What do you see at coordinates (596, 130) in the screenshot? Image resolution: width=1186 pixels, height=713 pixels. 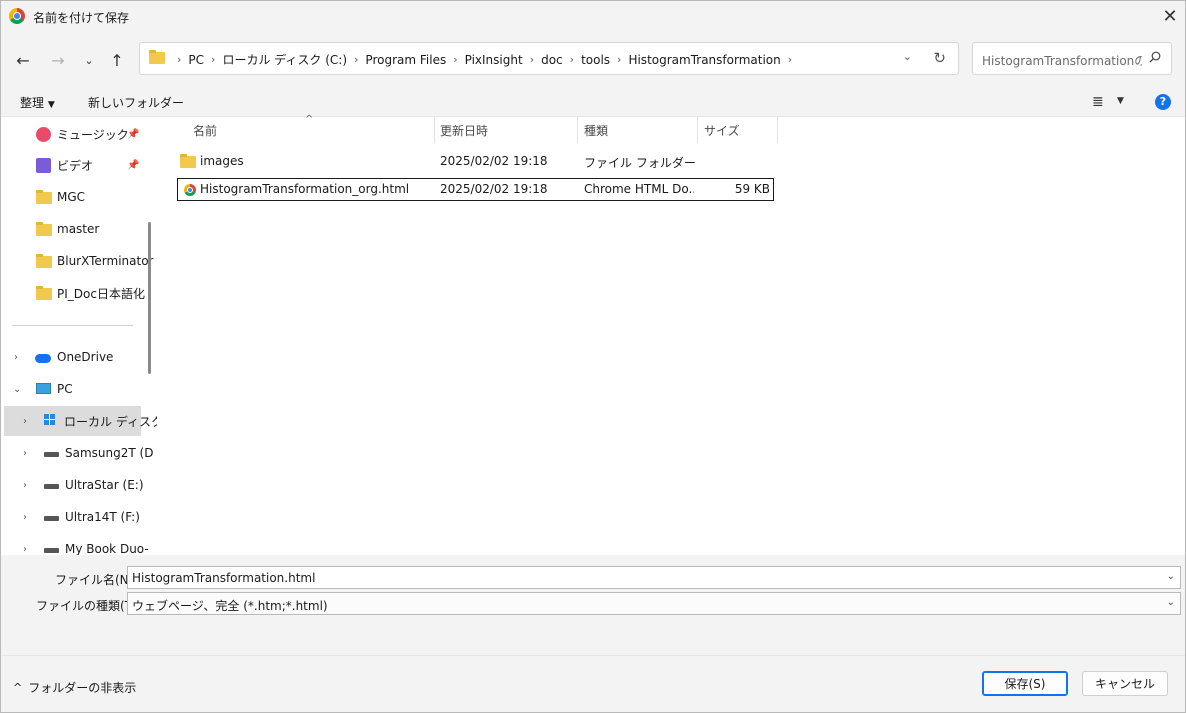 I see `column-header-type: 種類` at bounding box center [596, 130].